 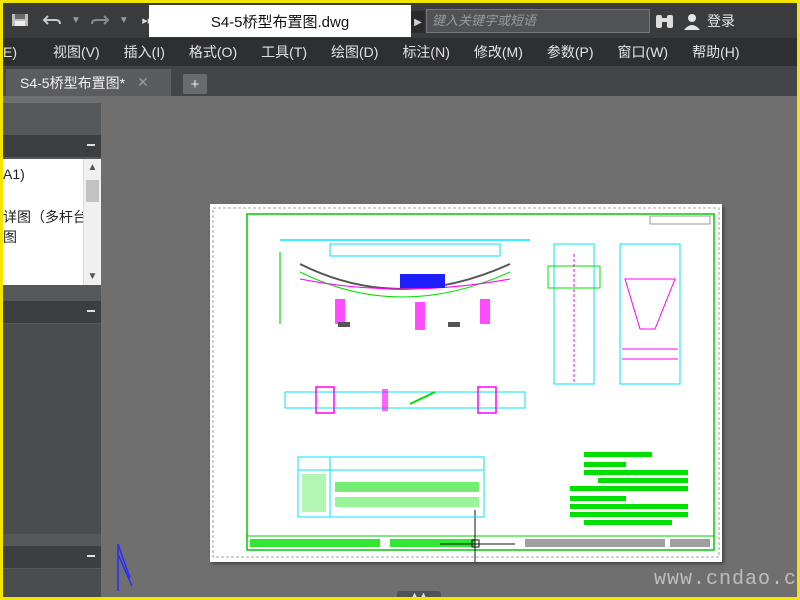 I want to click on quick-access-toolbar: ▼ ▼ ▸▸, so click(x=84, y=20).